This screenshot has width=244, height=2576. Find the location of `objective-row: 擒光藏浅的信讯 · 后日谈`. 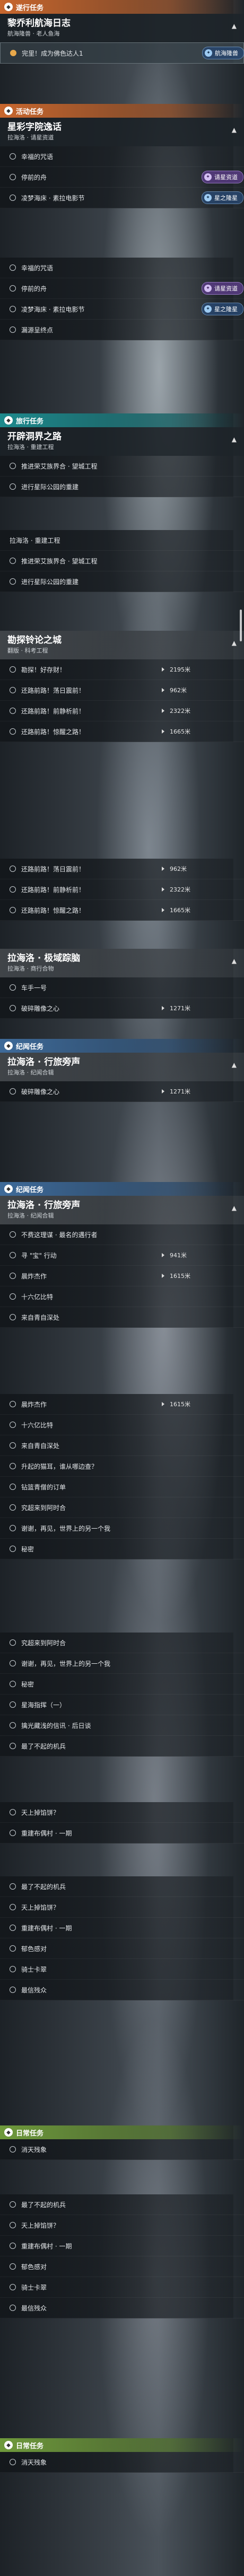

objective-row: 擒光藏浅的信讯 · 后日谈 is located at coordinates (122, 1725).